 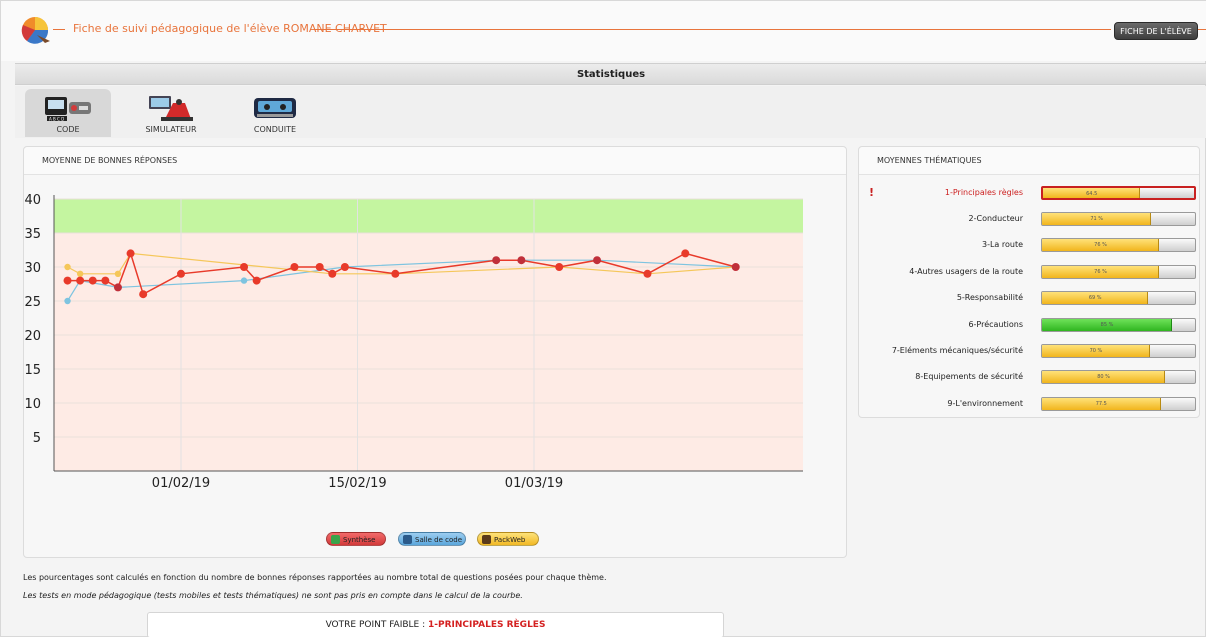 I want to click on y-tick-label: 15, so click(x=32, y=370).